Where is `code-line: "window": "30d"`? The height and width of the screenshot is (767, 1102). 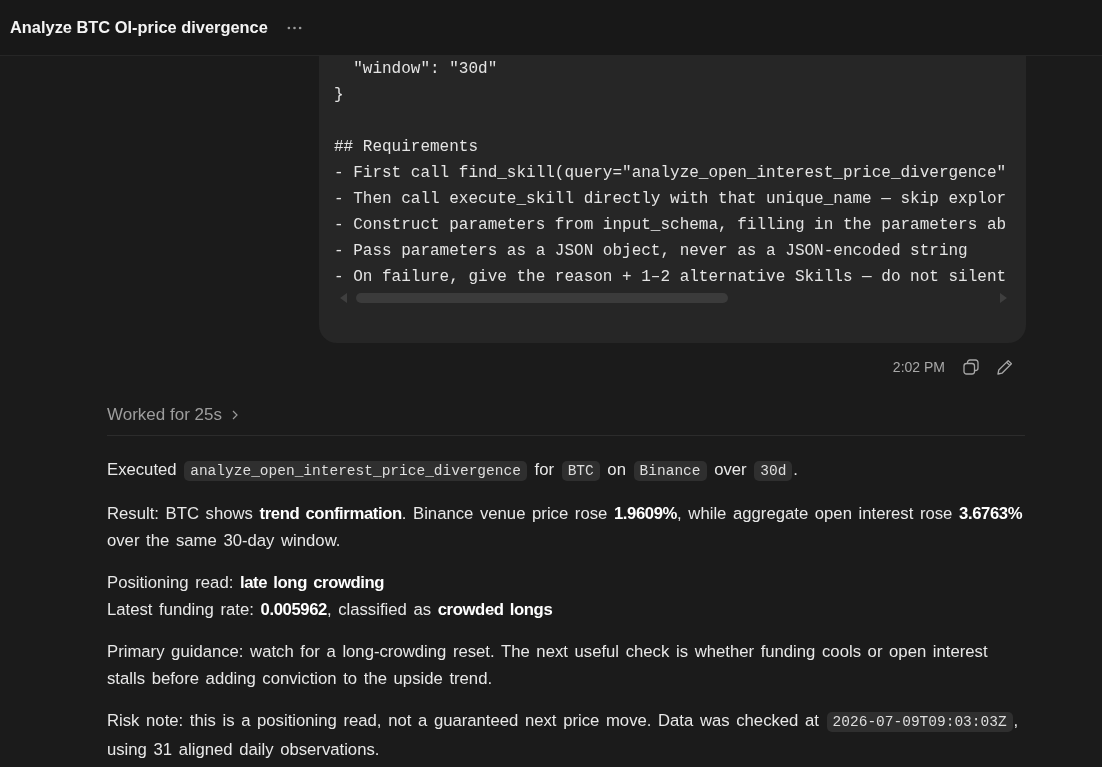 code-line: "window": "30d" is located at coordinates (425, 69).